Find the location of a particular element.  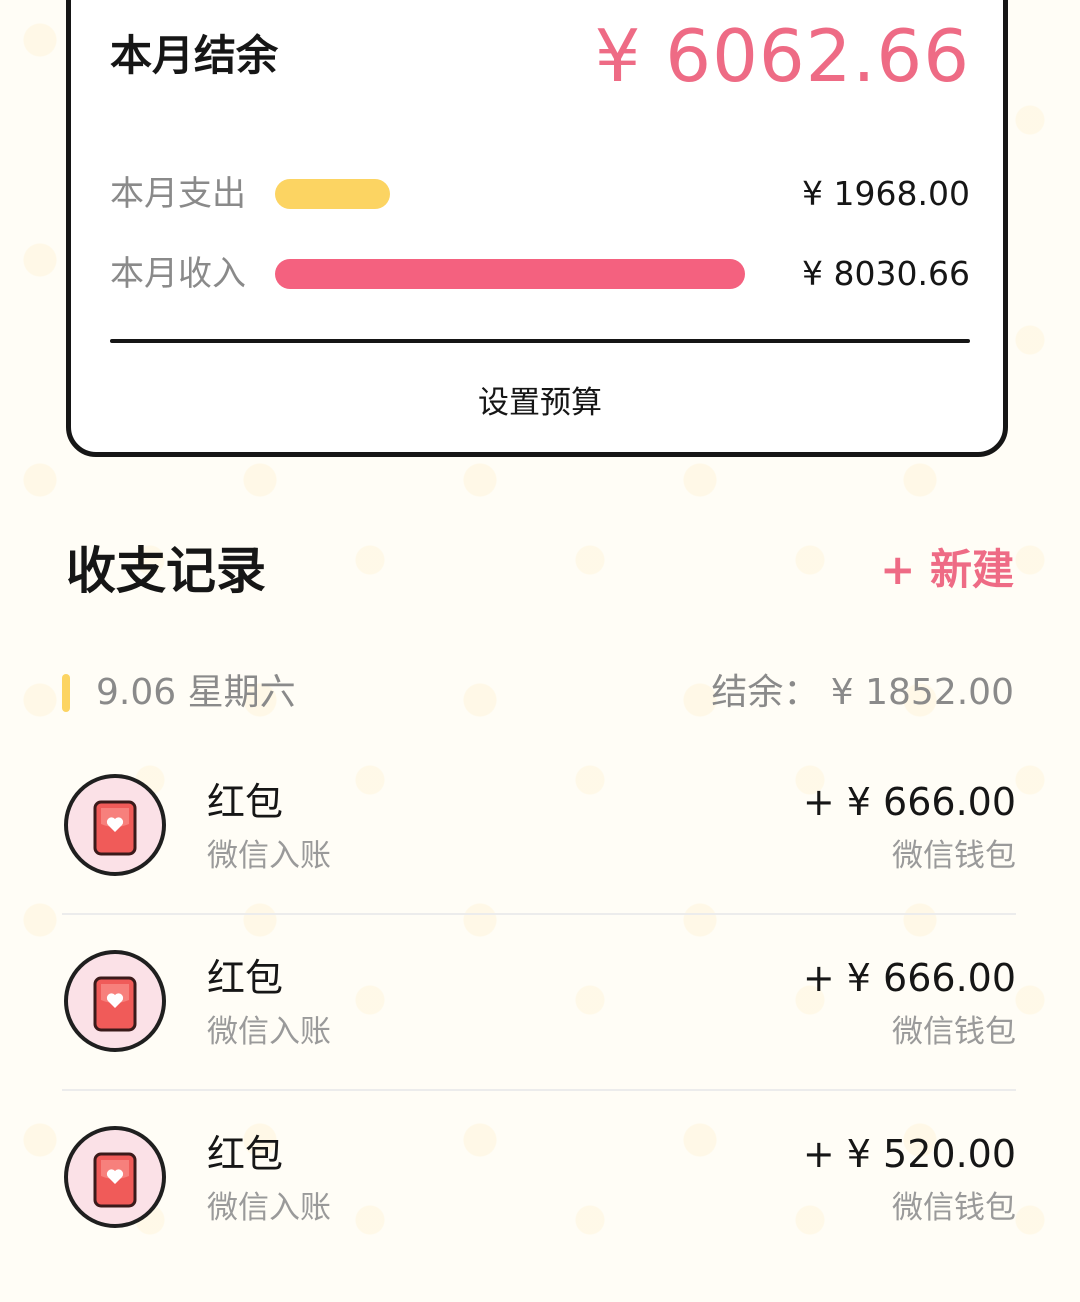

monthly-balance-value: ¥ 6062.66 is located at coordinates (782, 56).